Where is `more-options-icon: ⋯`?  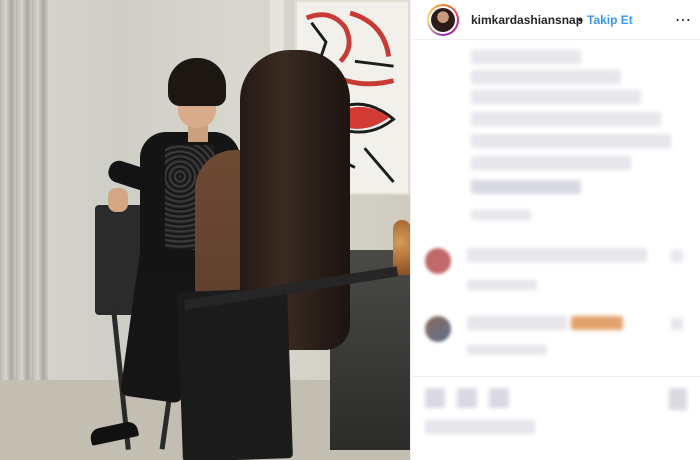
more-options-icon: ⋯ is located at coordinates (683, 20).